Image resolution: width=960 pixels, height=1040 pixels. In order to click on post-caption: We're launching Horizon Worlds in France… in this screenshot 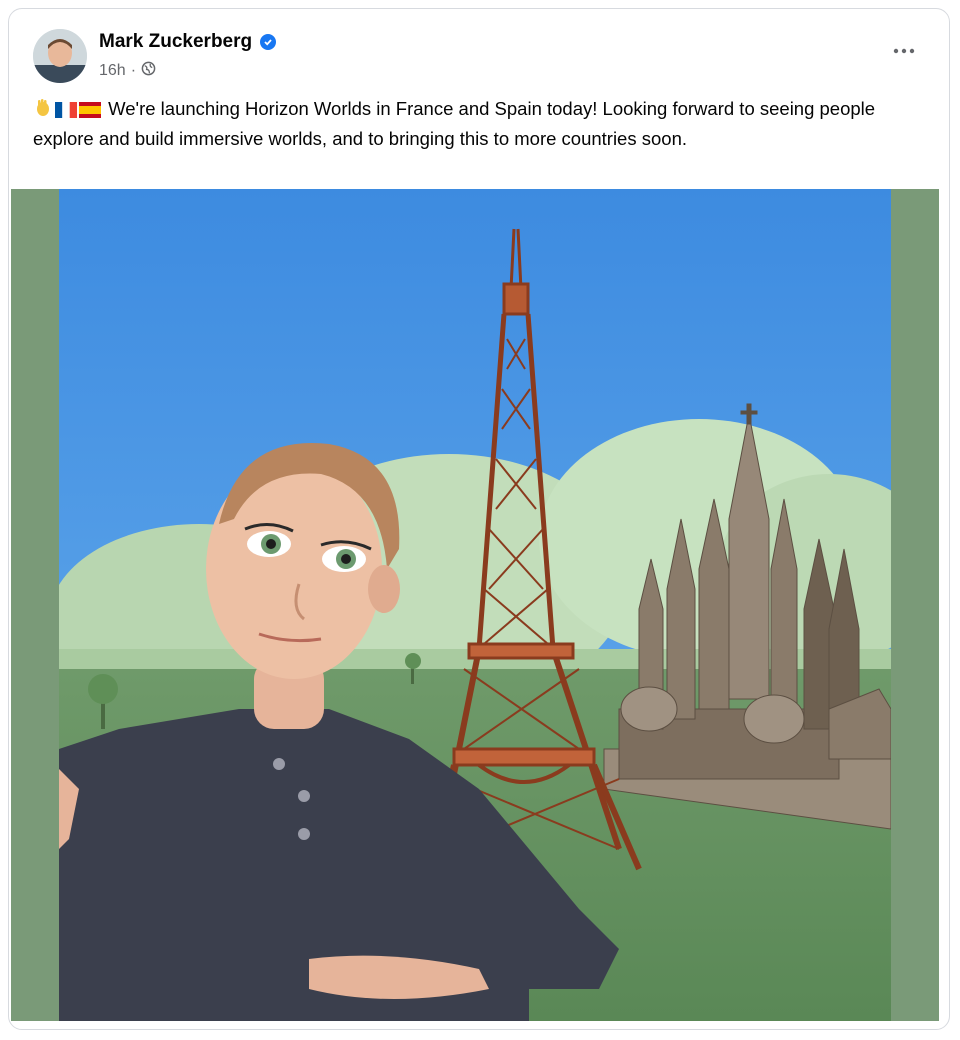, I will do `click(473, 123)`.